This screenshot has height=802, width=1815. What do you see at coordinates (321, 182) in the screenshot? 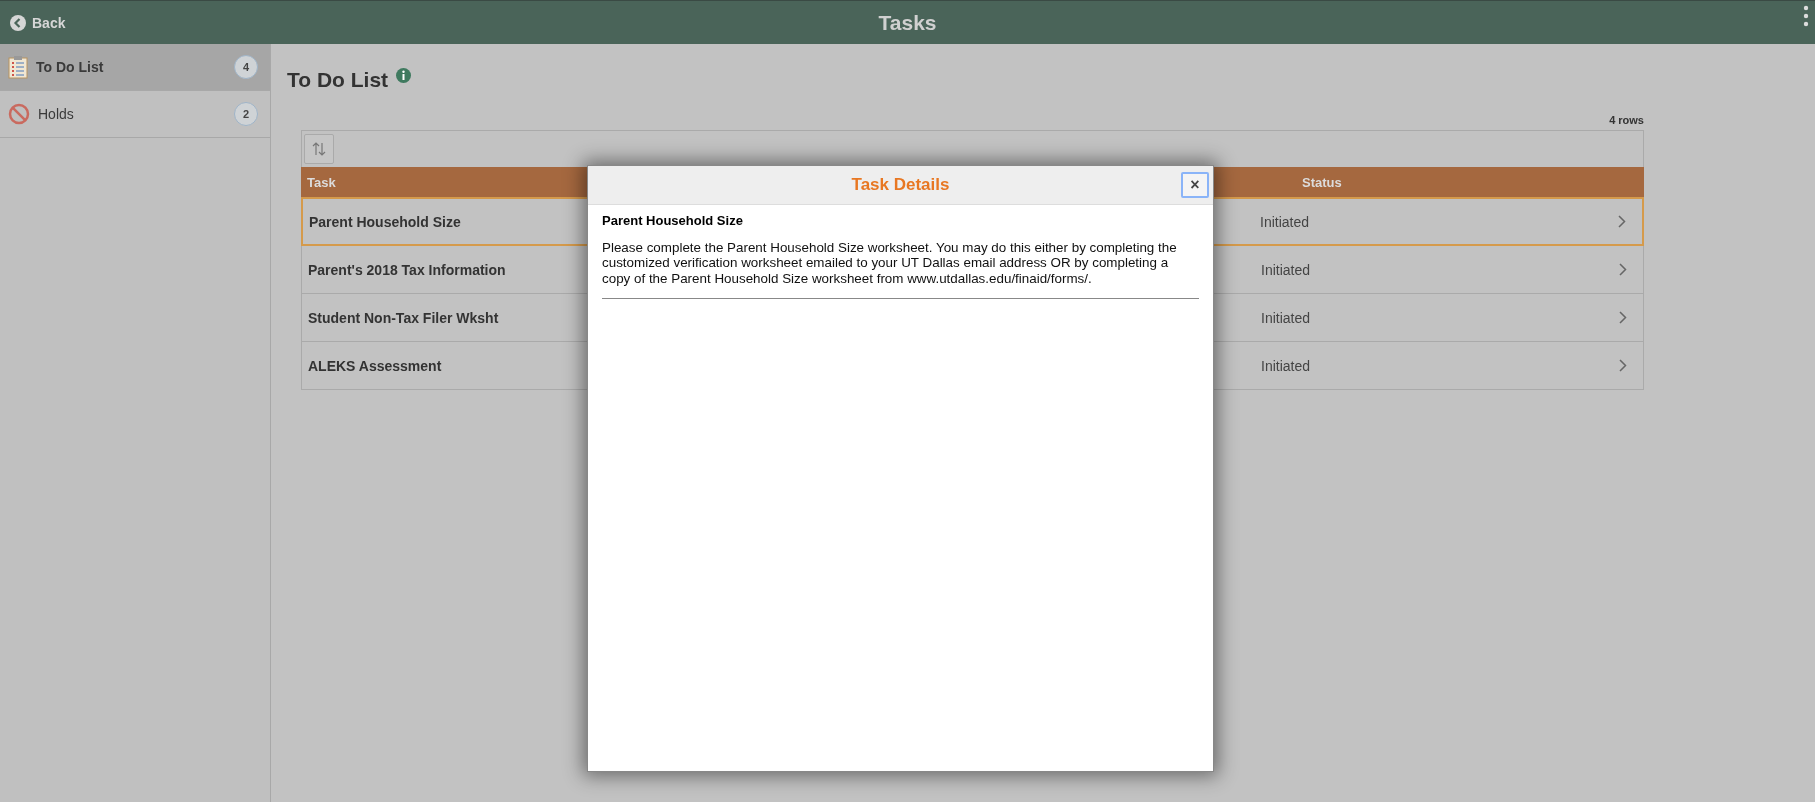
I see `column-header: Task` at bounding box center [321, 182].